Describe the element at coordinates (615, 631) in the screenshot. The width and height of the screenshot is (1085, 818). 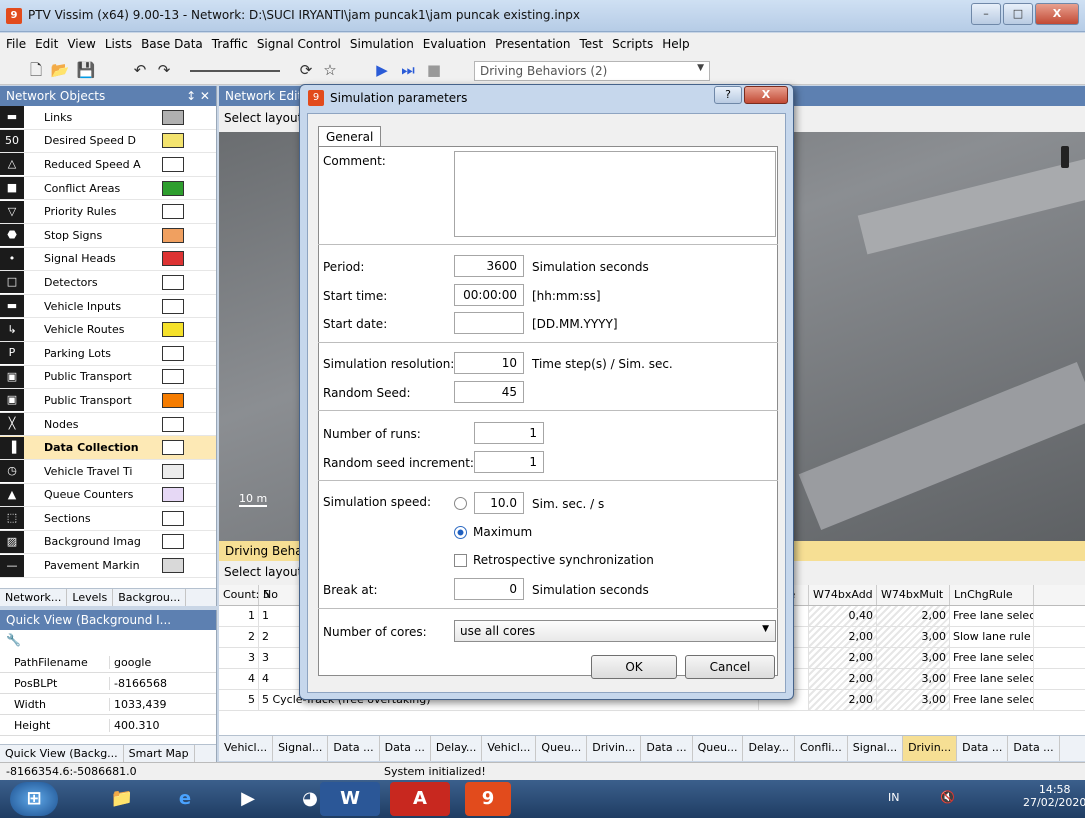
I see `cores-select: use all cores ▼` at that location.